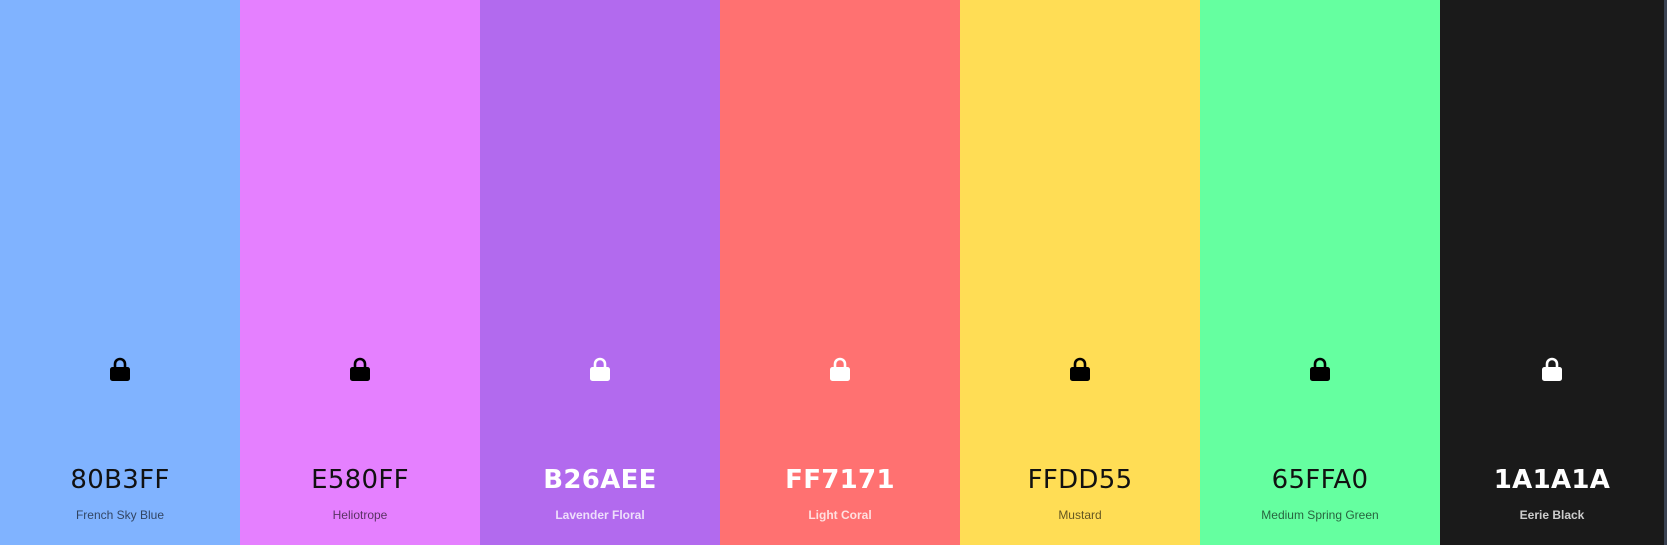  I want to click on color-name: Light Coral, so click(840, 515).